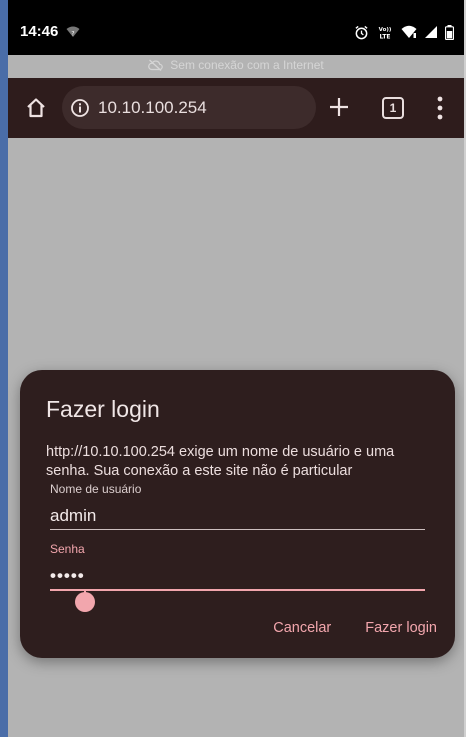  I want to click on password-underline, so click(237, 590).